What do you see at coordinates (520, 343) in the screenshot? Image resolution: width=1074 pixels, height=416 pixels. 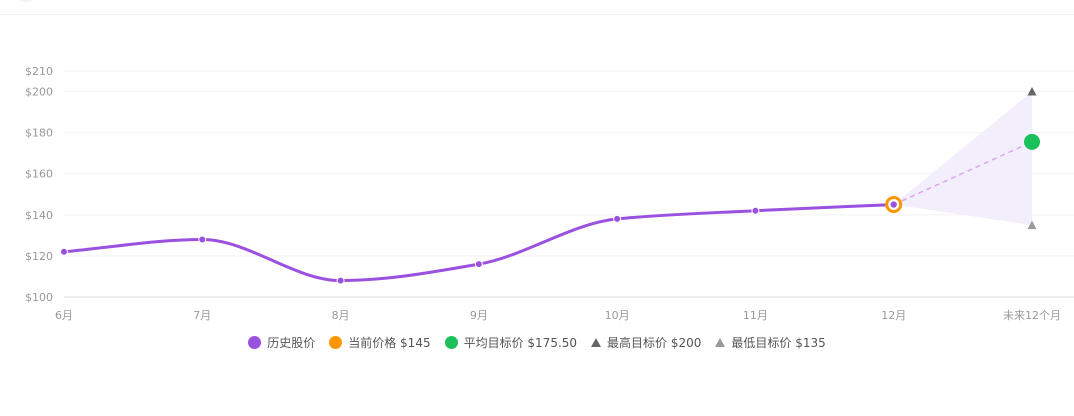 I see `legend-label-average: 平均目标价 $175.50` at bounding box center [520, 343].